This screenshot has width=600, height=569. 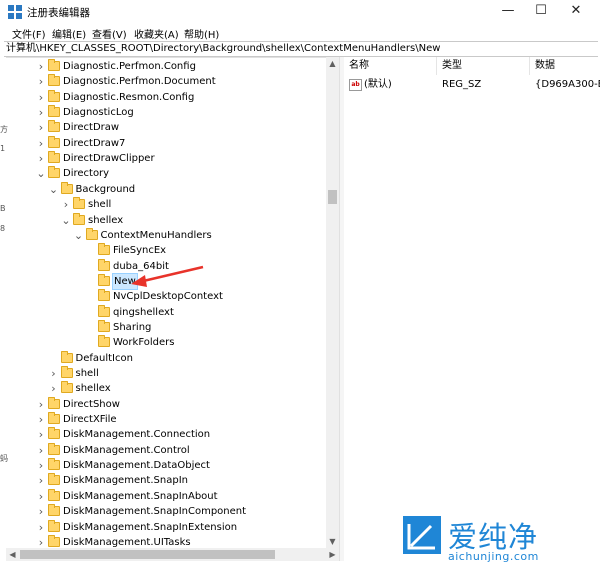 What do you see at coordinates (166, 404) in the screenshot?
I see `tree-item: › DirectShow` at bounding box center [166, 404].